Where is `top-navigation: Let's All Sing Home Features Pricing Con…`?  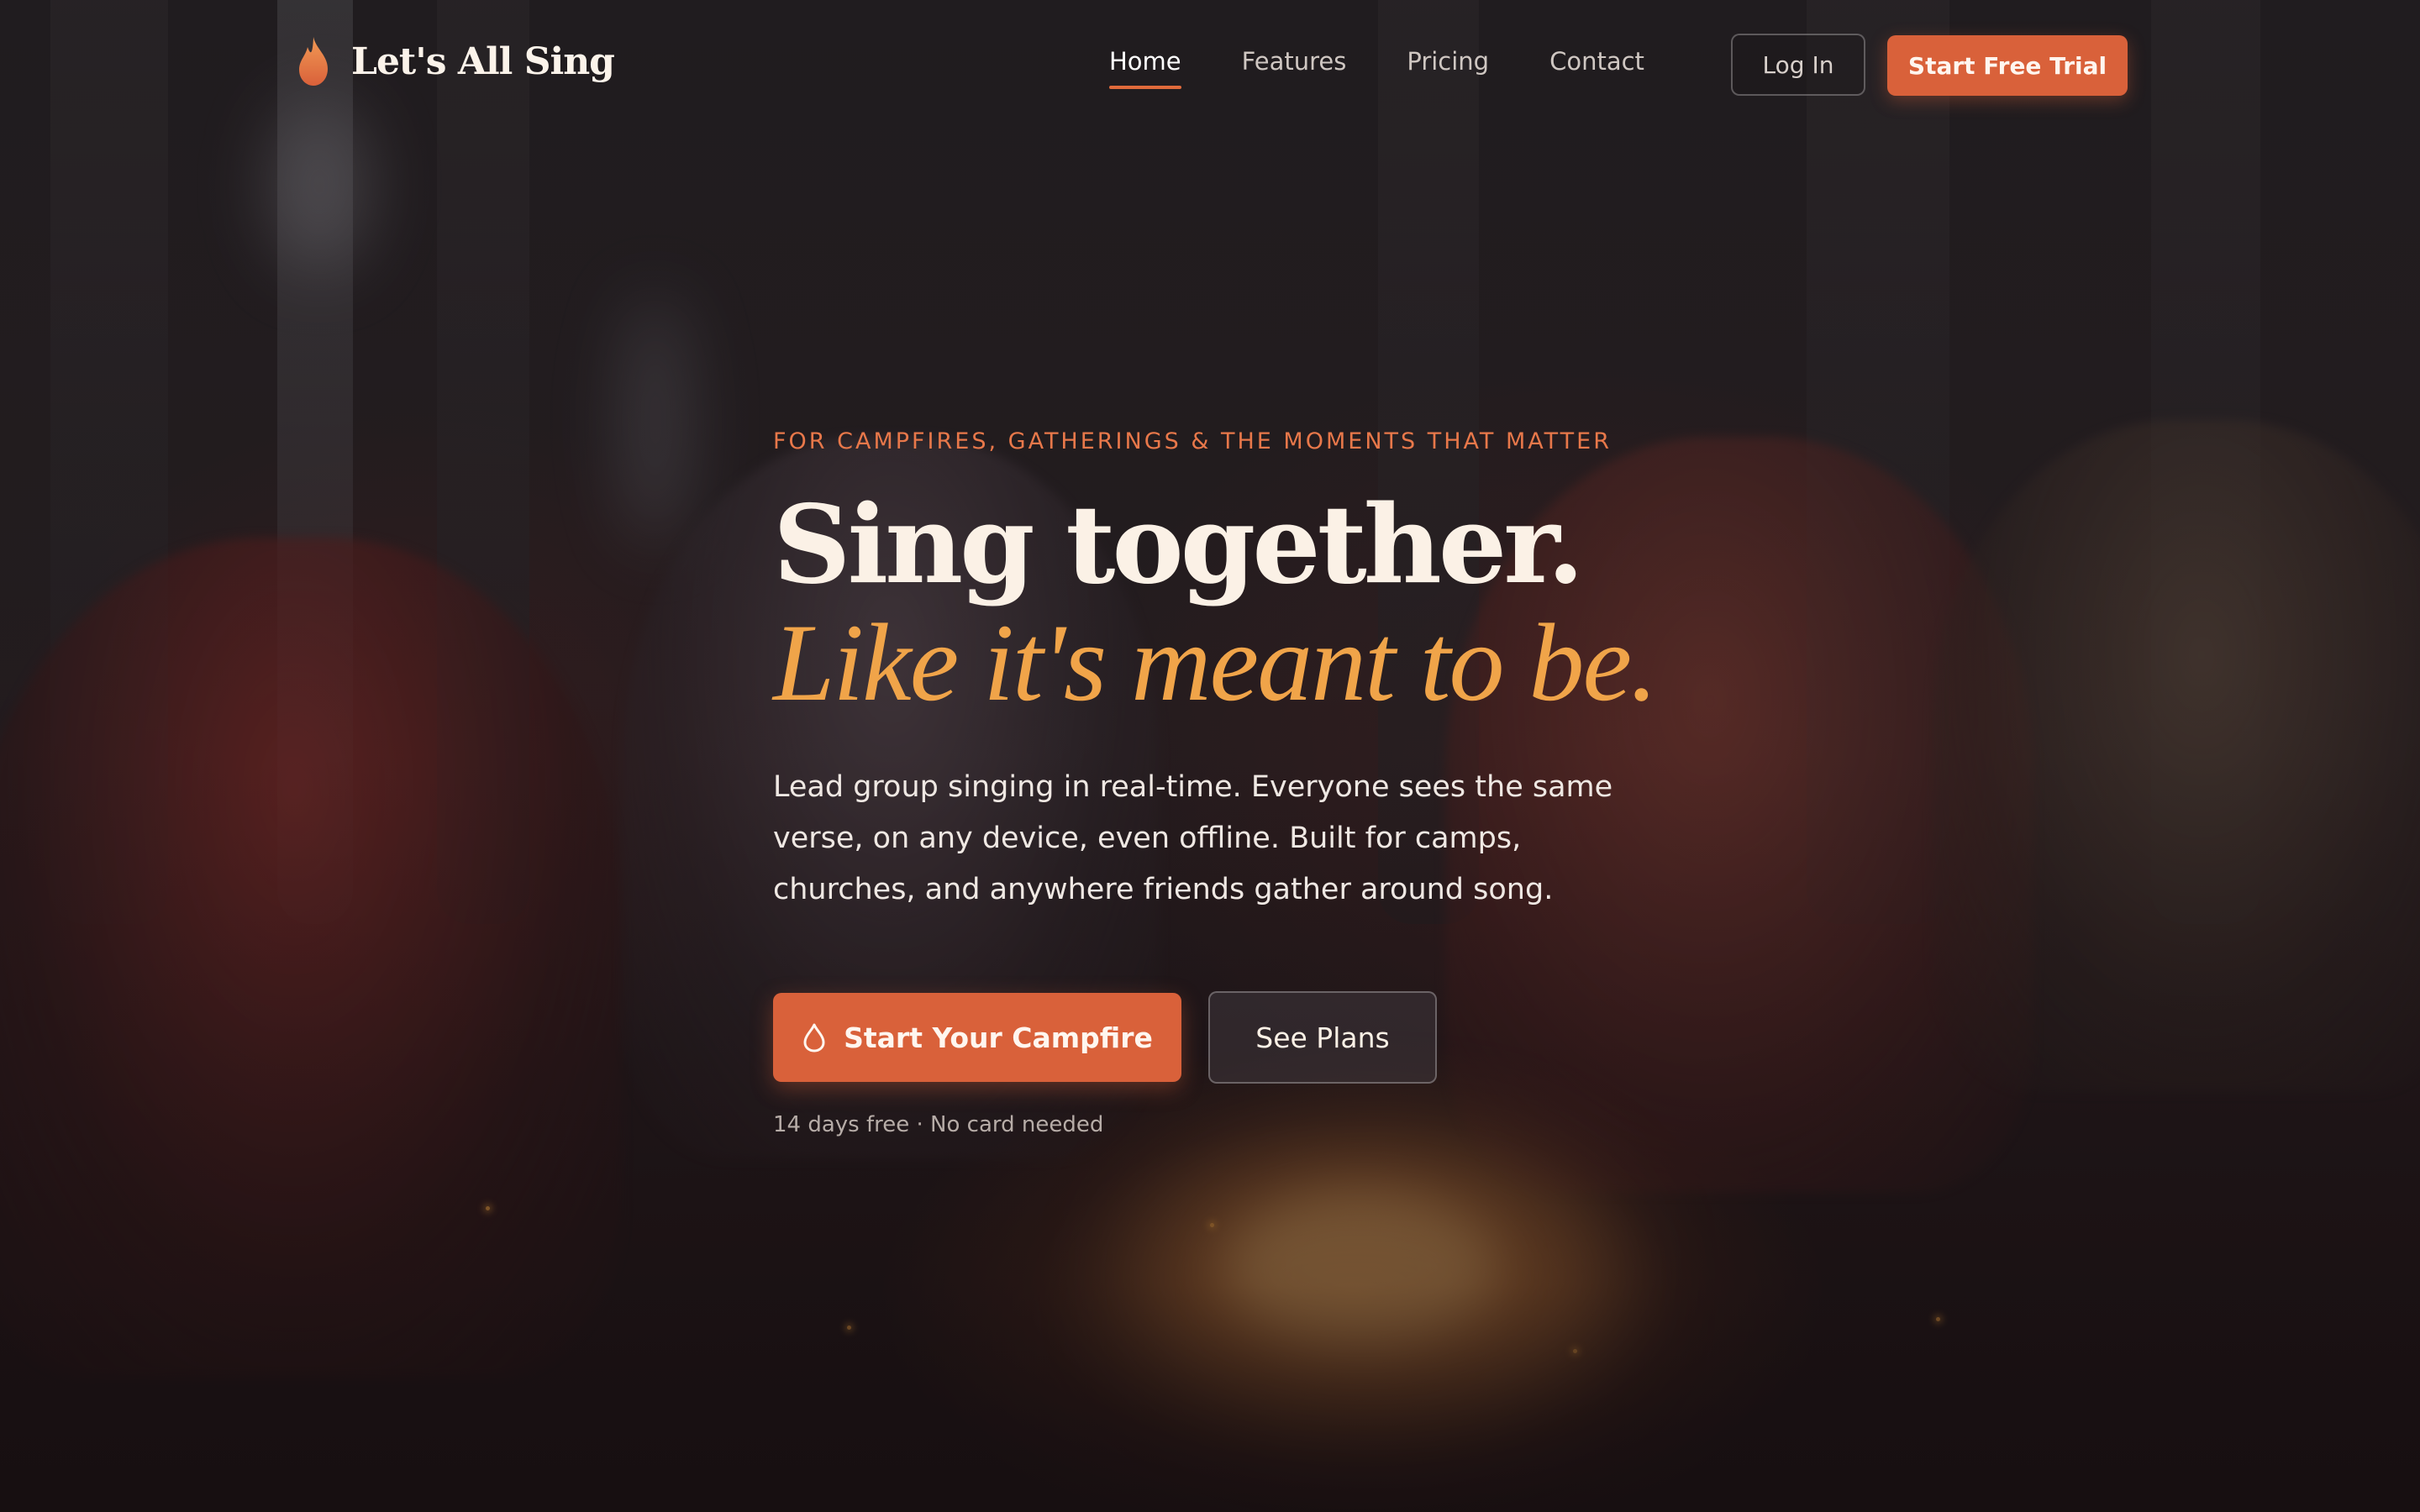
top-navigation: Let's All Sing Home Features Pricing Con… is located at coordinates (1210, 65).